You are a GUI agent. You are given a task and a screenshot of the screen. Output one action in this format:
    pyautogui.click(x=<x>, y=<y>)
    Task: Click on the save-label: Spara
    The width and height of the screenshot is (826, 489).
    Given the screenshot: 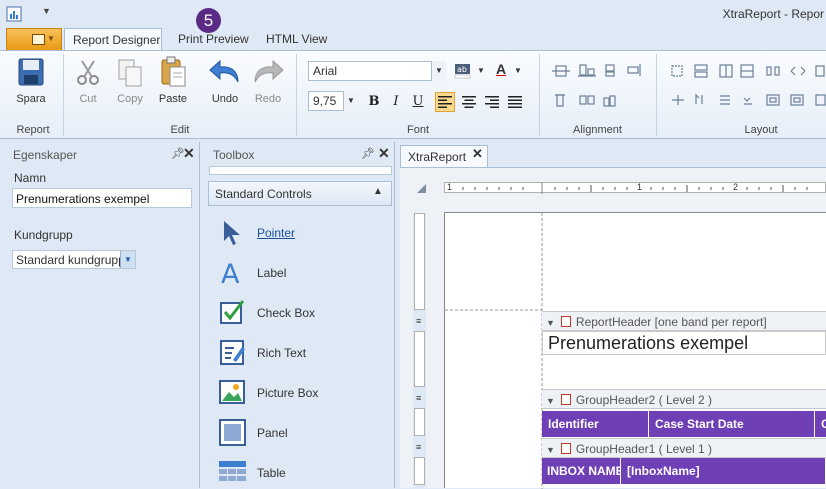 What is the action you would take?
    pyautogui.click(x=31, y=99)
    